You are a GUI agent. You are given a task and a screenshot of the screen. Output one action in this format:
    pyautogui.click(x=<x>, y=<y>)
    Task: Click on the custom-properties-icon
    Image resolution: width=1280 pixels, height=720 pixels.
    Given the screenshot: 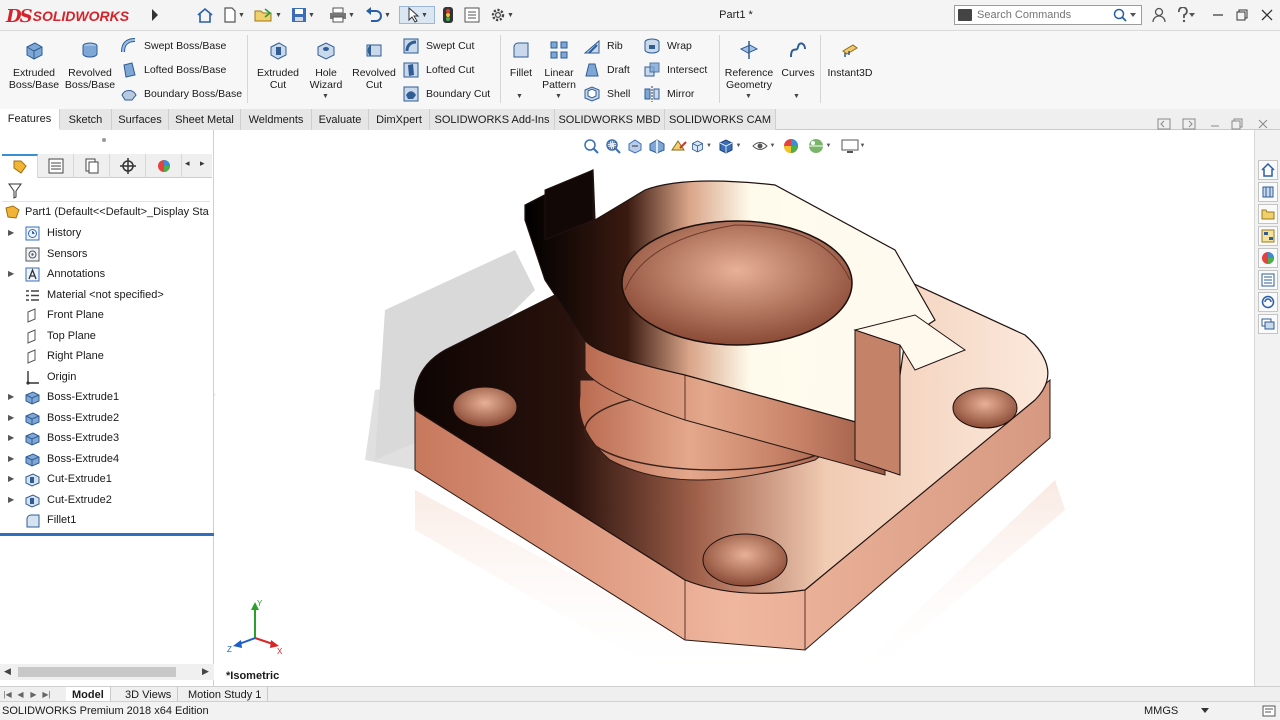 What is the action you would take?
    pyautogui.click(x=1268, y=280)
    